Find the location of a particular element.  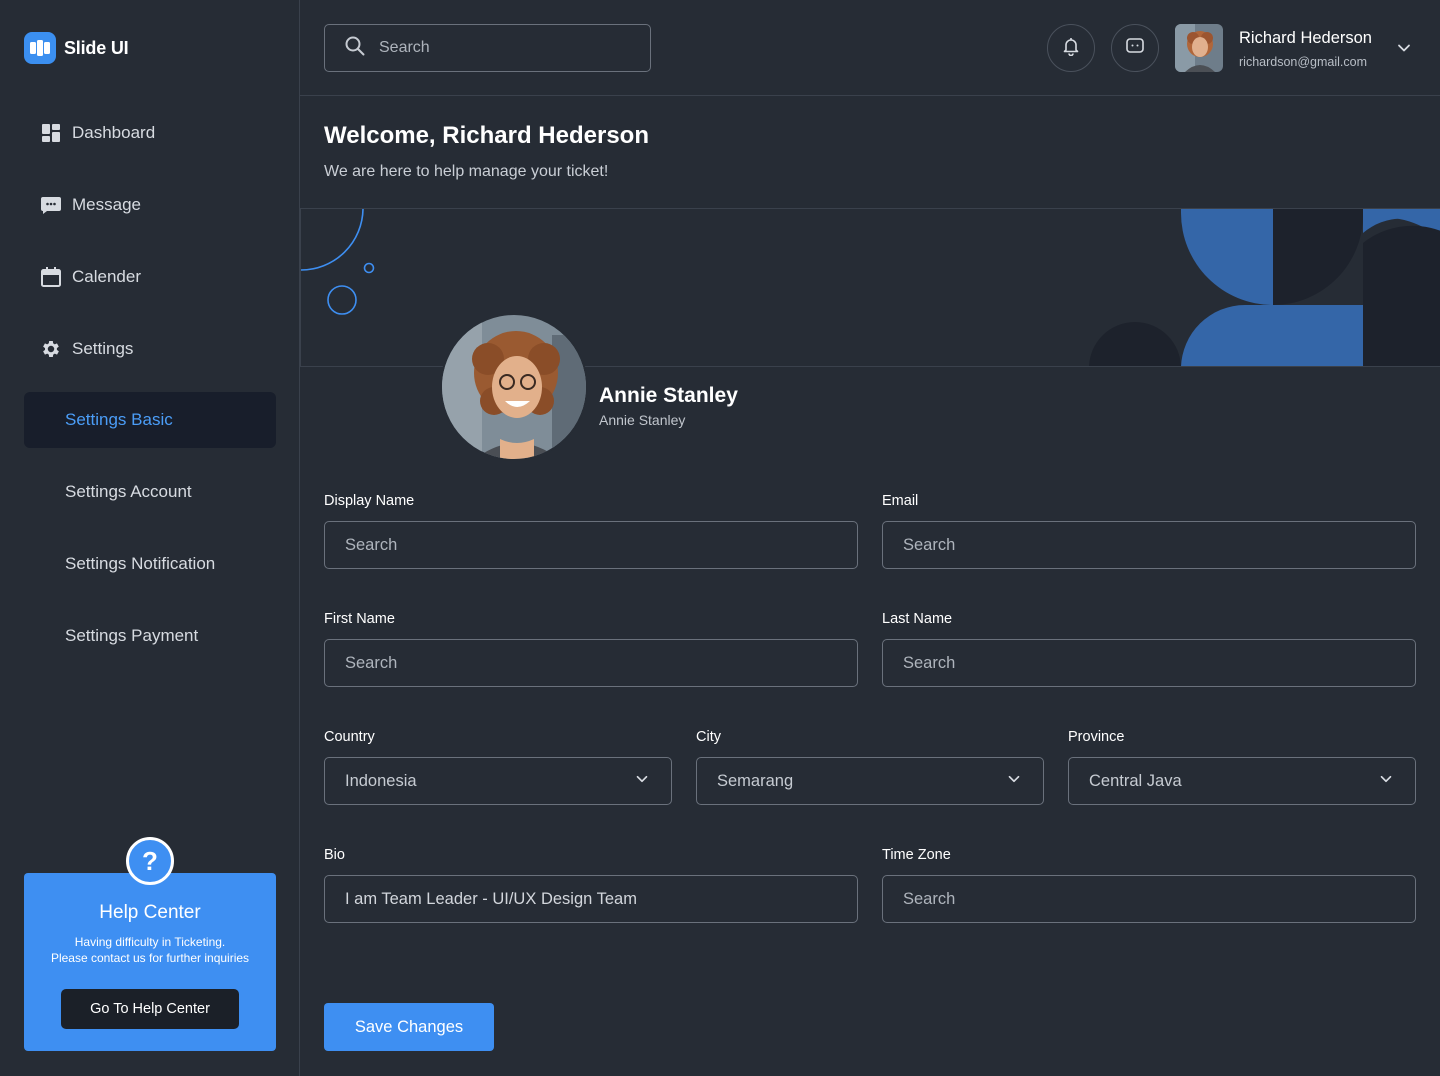

top-bar: Richard Hederson richardson@gmail.com is located at coordinates (870, 48).